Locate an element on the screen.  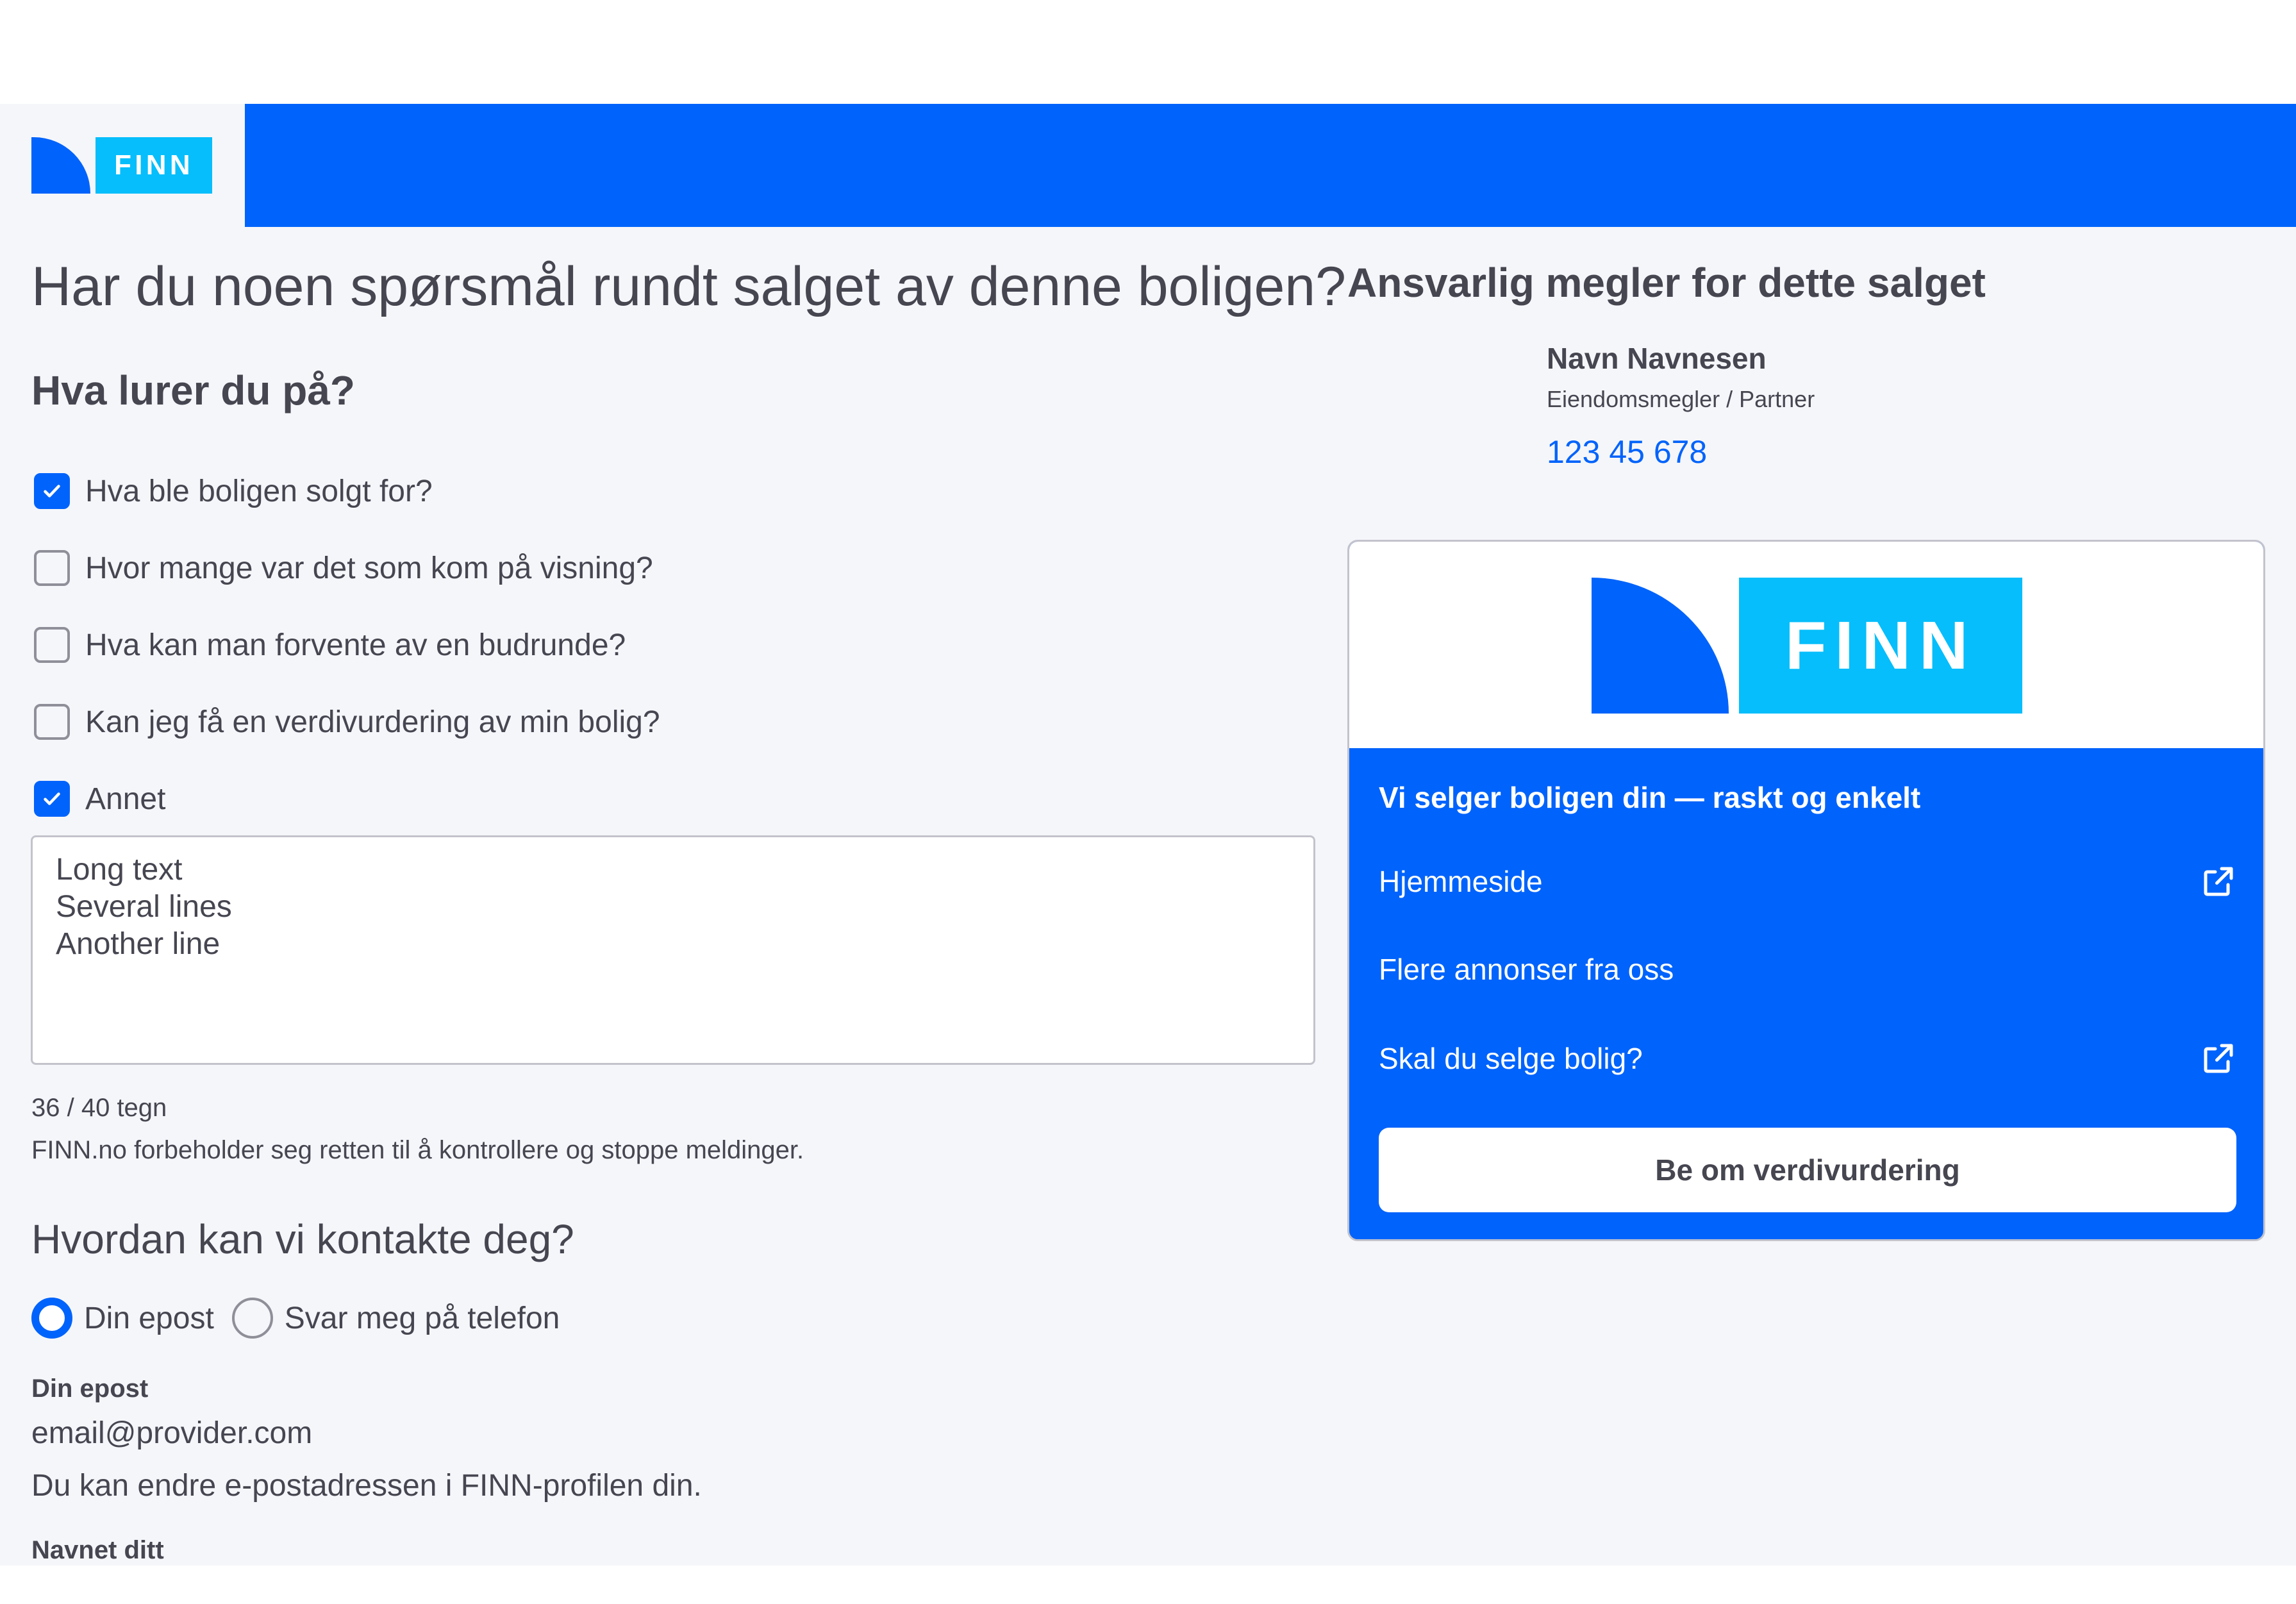
contact-method-radio-group: Din epost Svar meg på telefon is located at coordinates (304, 1318).